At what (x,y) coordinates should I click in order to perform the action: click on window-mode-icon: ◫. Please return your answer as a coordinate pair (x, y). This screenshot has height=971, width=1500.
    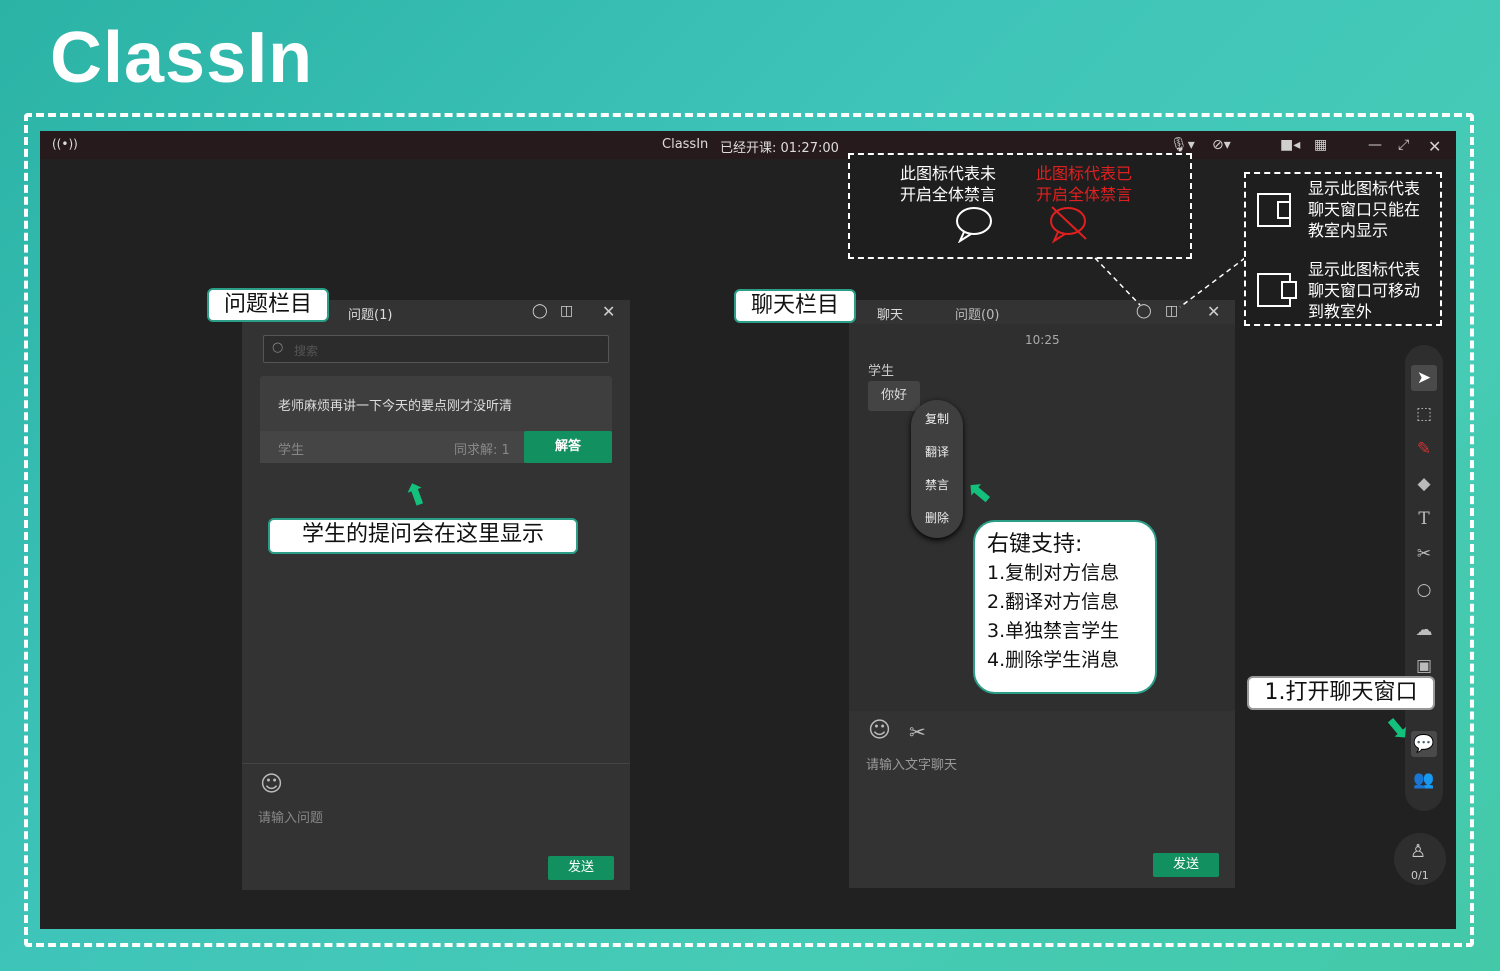
    Looking at the image, I should click on (566, 311).